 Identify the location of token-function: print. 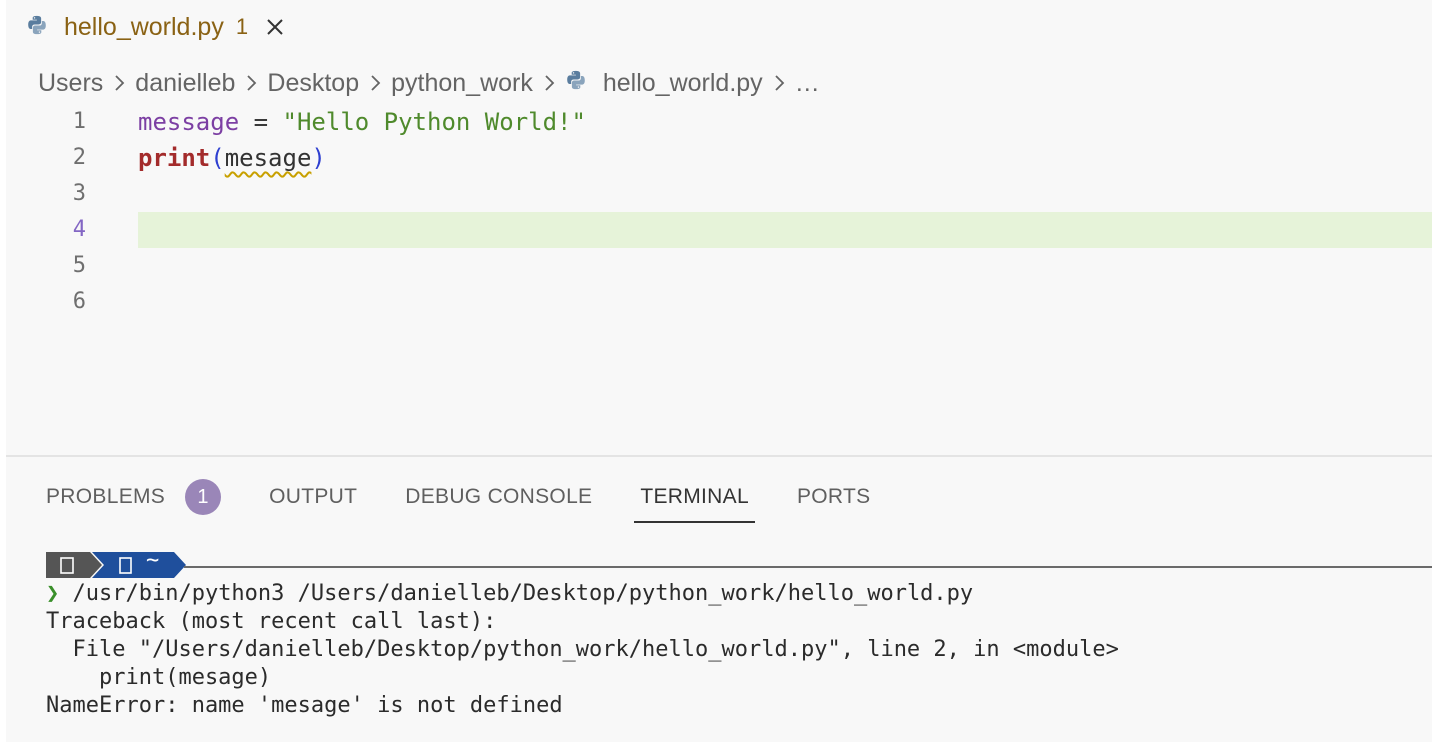
(174, 158).